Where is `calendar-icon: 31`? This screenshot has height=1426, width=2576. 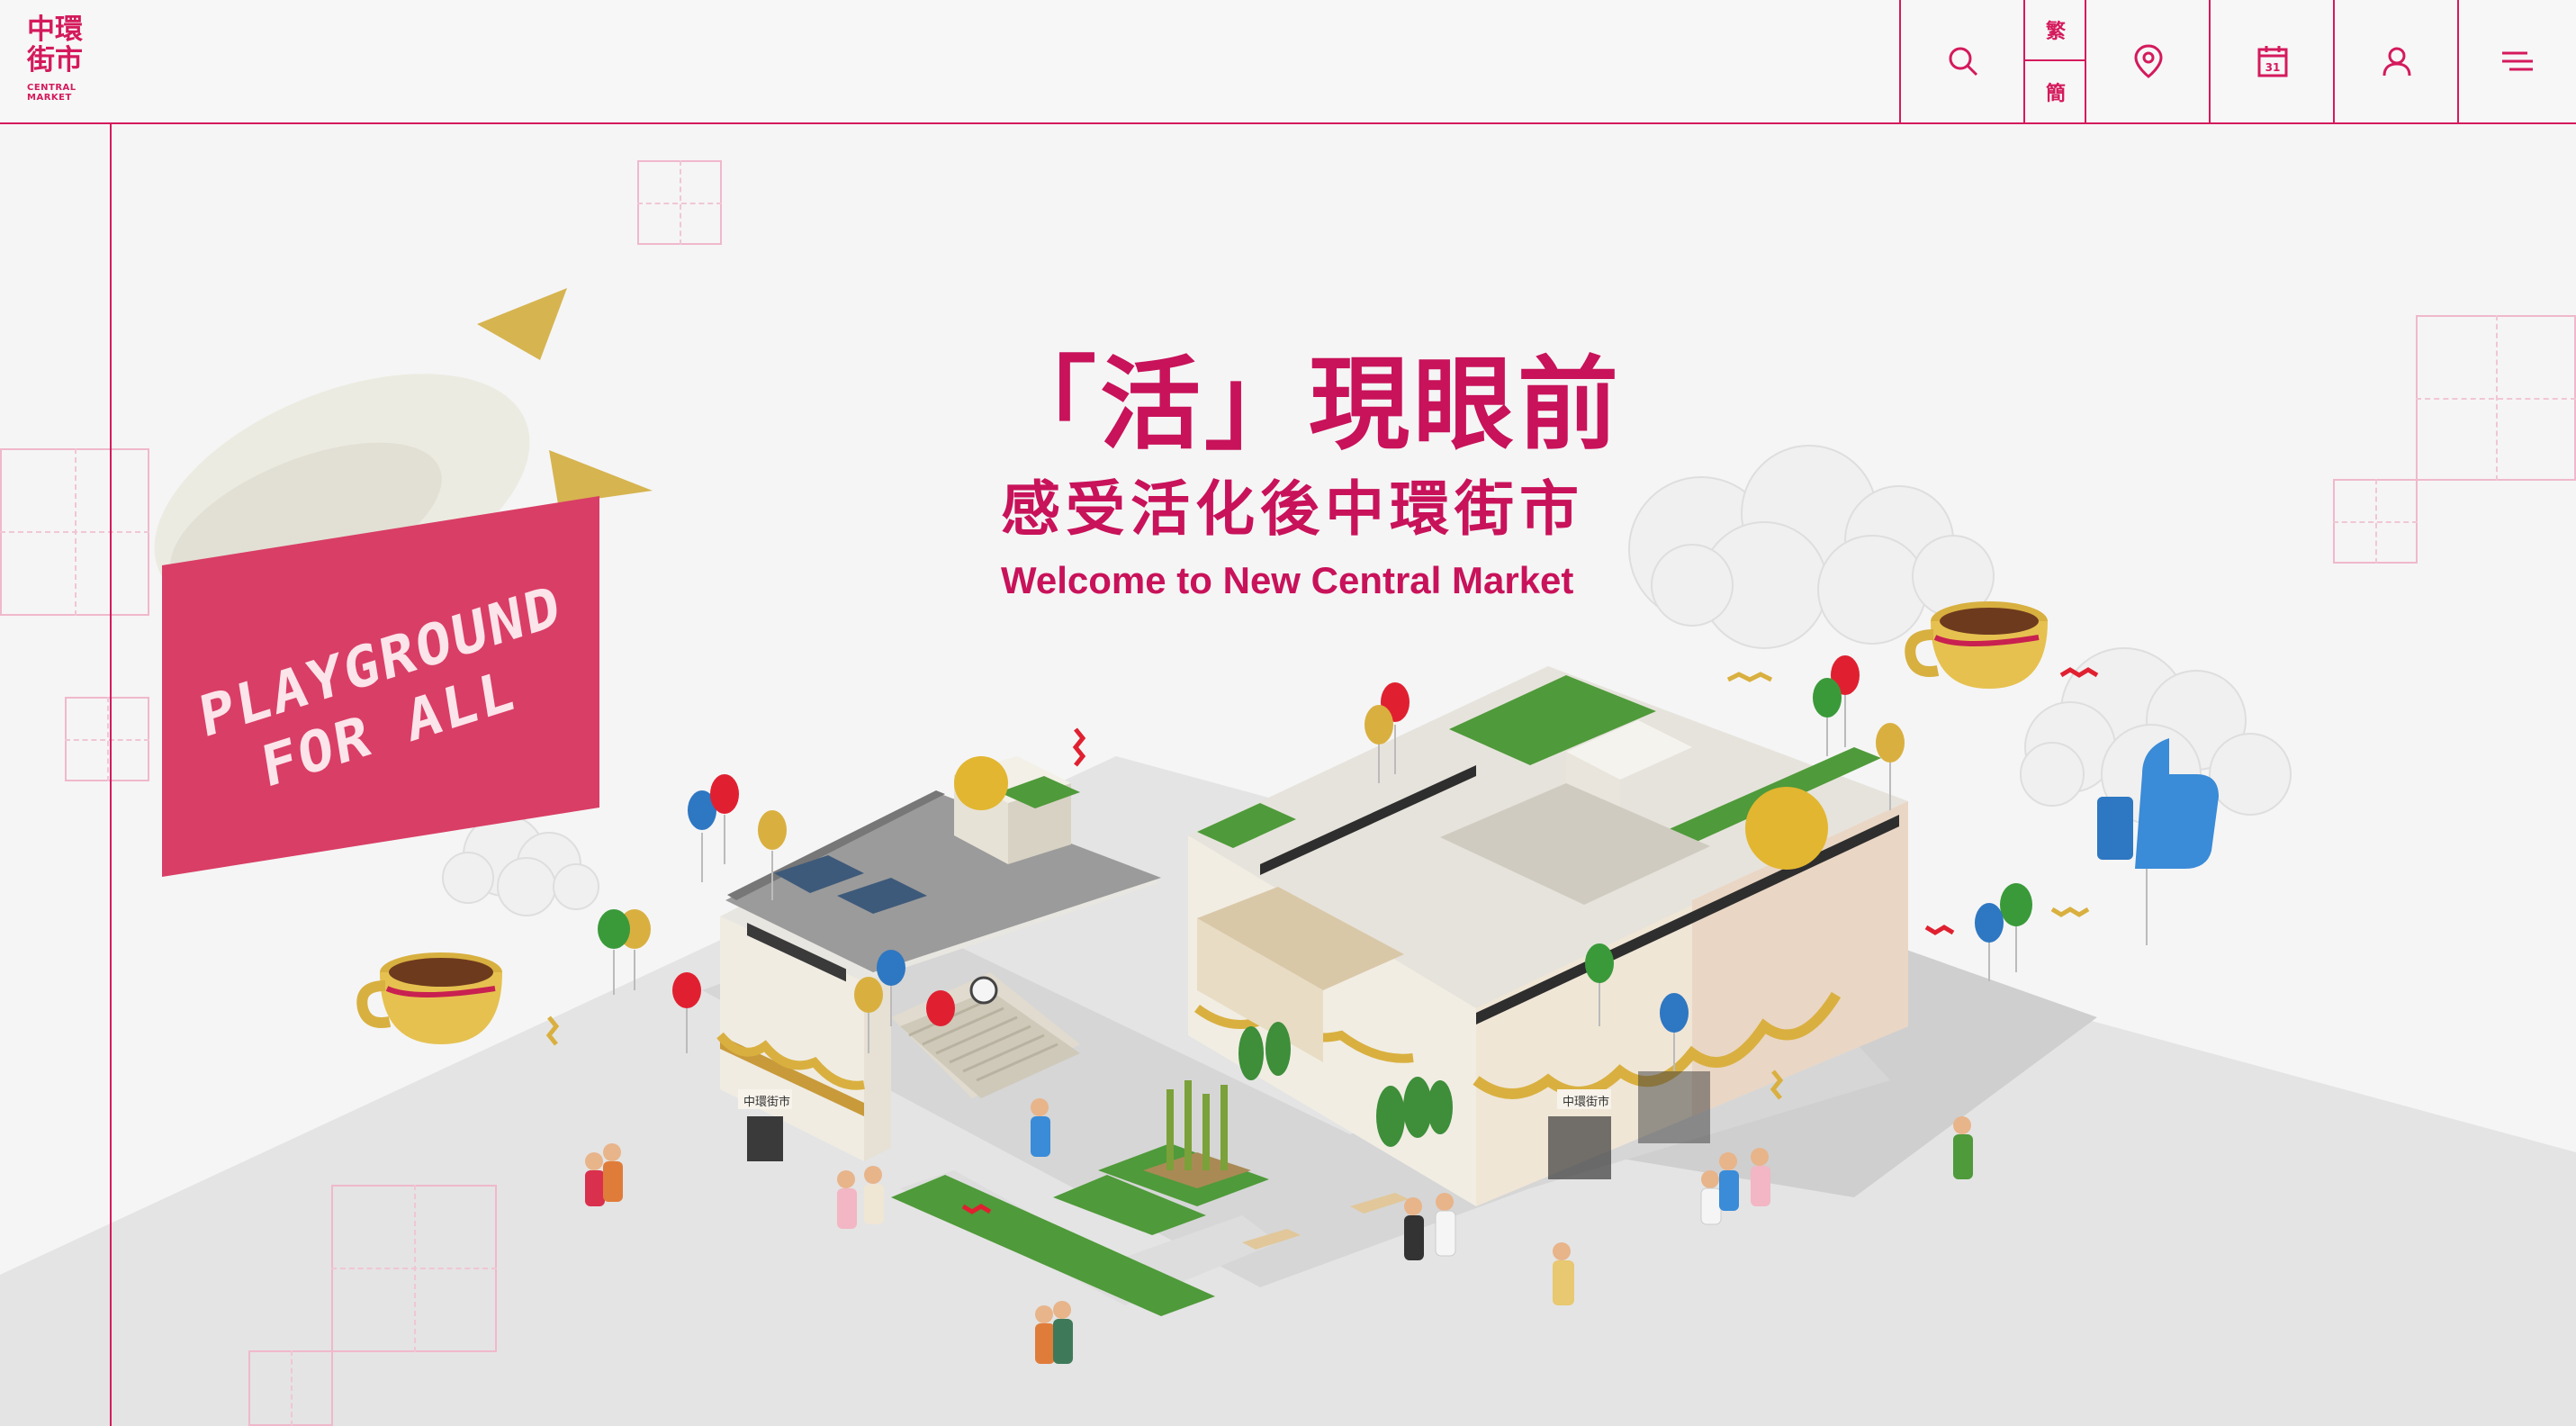 calendar-icon: 31 is located at coordinates (2272, 61).